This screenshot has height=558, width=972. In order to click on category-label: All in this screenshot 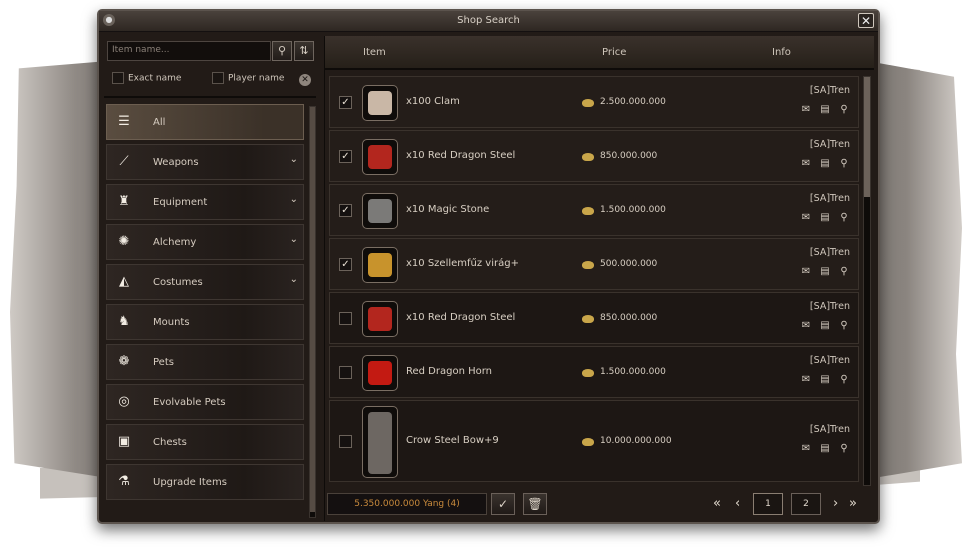, I will do `click(159, 122)`.